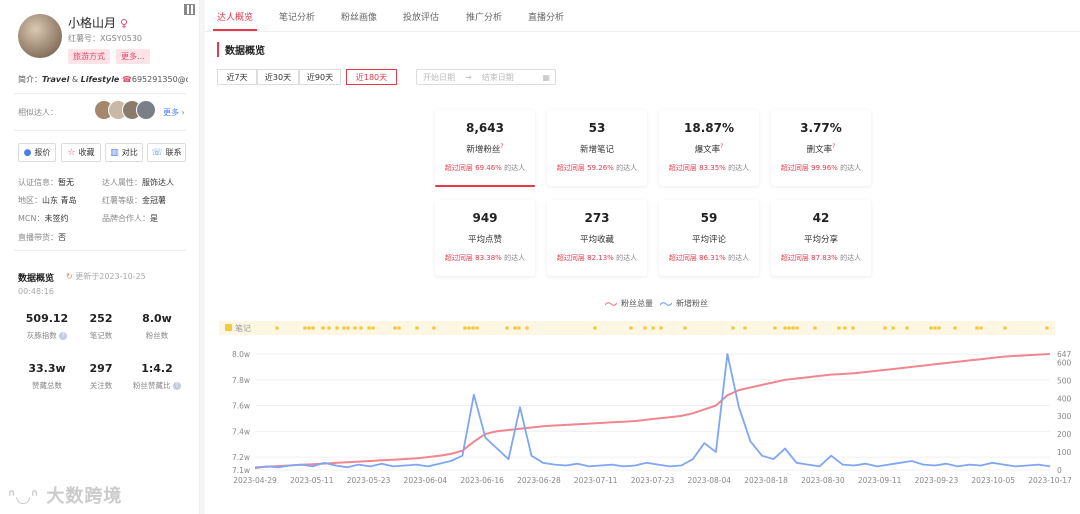  Describe the element at coordinates (47, 318) in the screenshot. I see `stat-value: 509.12` at that location.